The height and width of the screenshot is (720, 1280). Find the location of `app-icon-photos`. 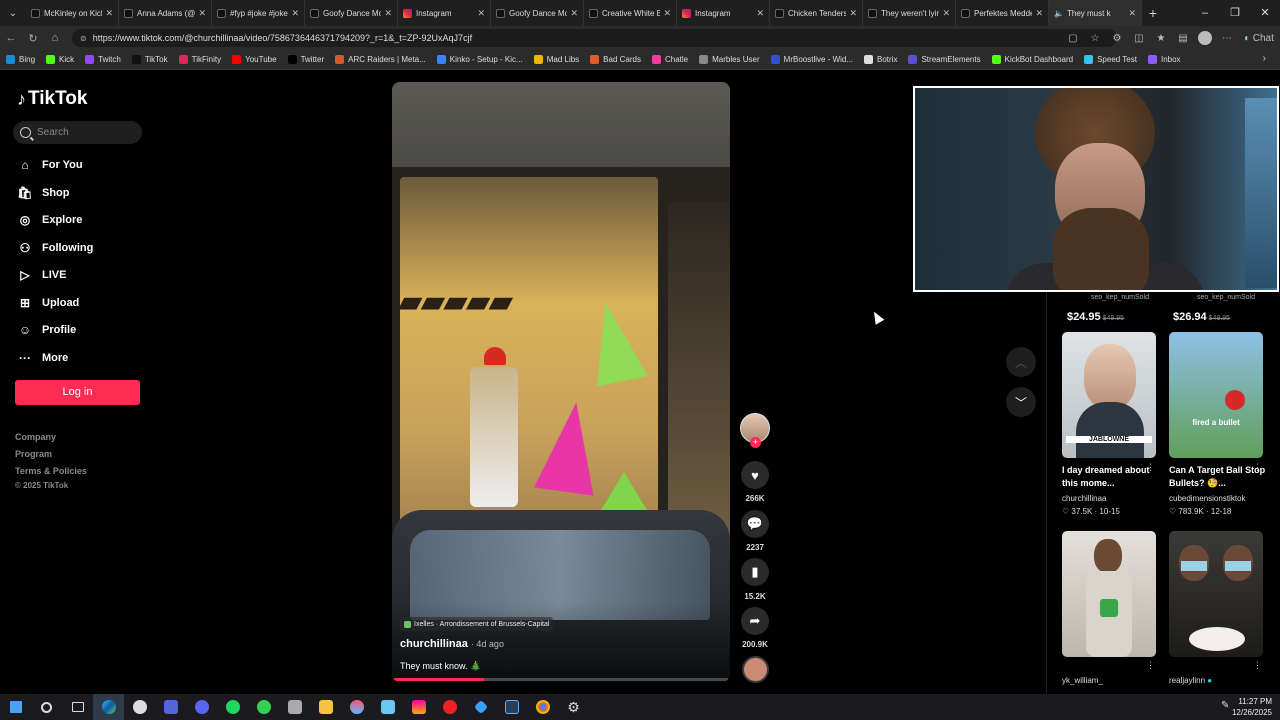

app-icon-photos is located at coordinates (418, 707).